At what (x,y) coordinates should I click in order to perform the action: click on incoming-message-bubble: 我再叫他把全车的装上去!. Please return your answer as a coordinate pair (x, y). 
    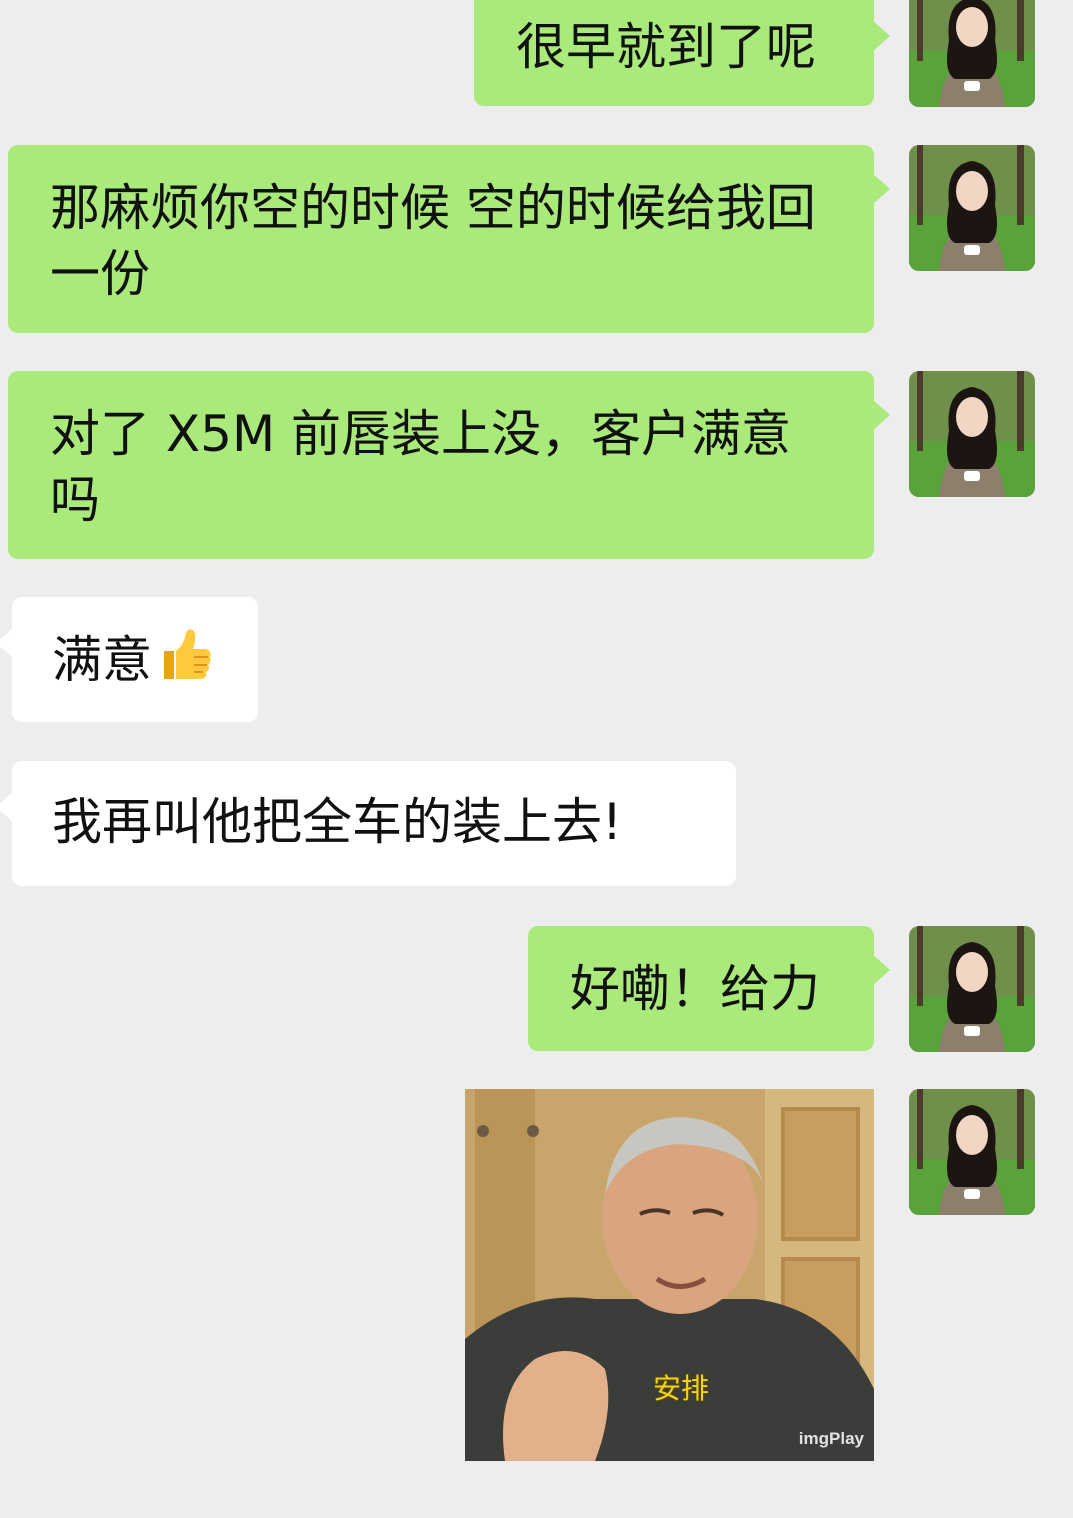
    Looking at the image, I should click on (368, 823).